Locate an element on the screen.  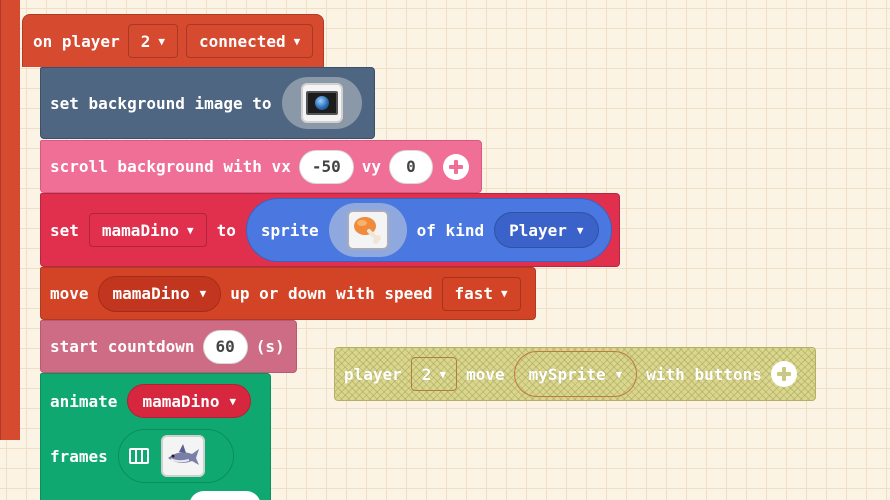
film-strip-icon is located at coordinates (138, 456).